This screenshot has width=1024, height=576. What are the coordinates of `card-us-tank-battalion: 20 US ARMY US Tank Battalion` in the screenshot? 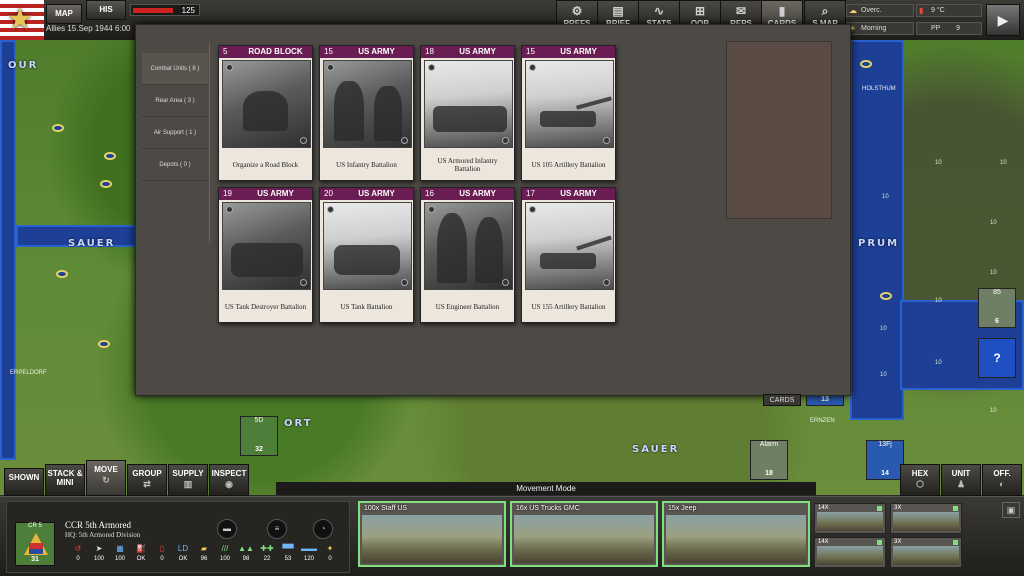 It's located at (366, 255).